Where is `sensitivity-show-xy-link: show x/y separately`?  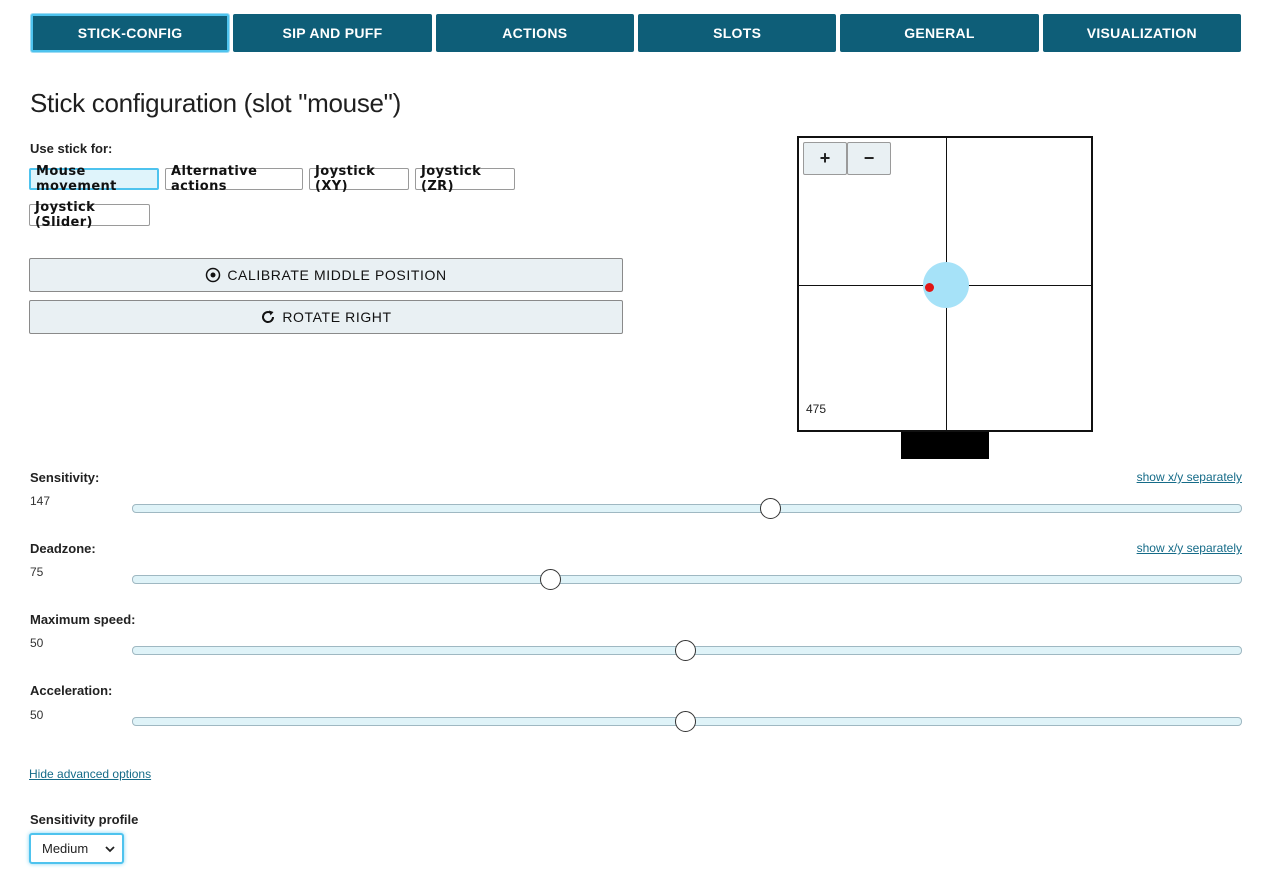 sensitivity-show-xy-link: show x/y separately is located at coordinates (1189, 477).